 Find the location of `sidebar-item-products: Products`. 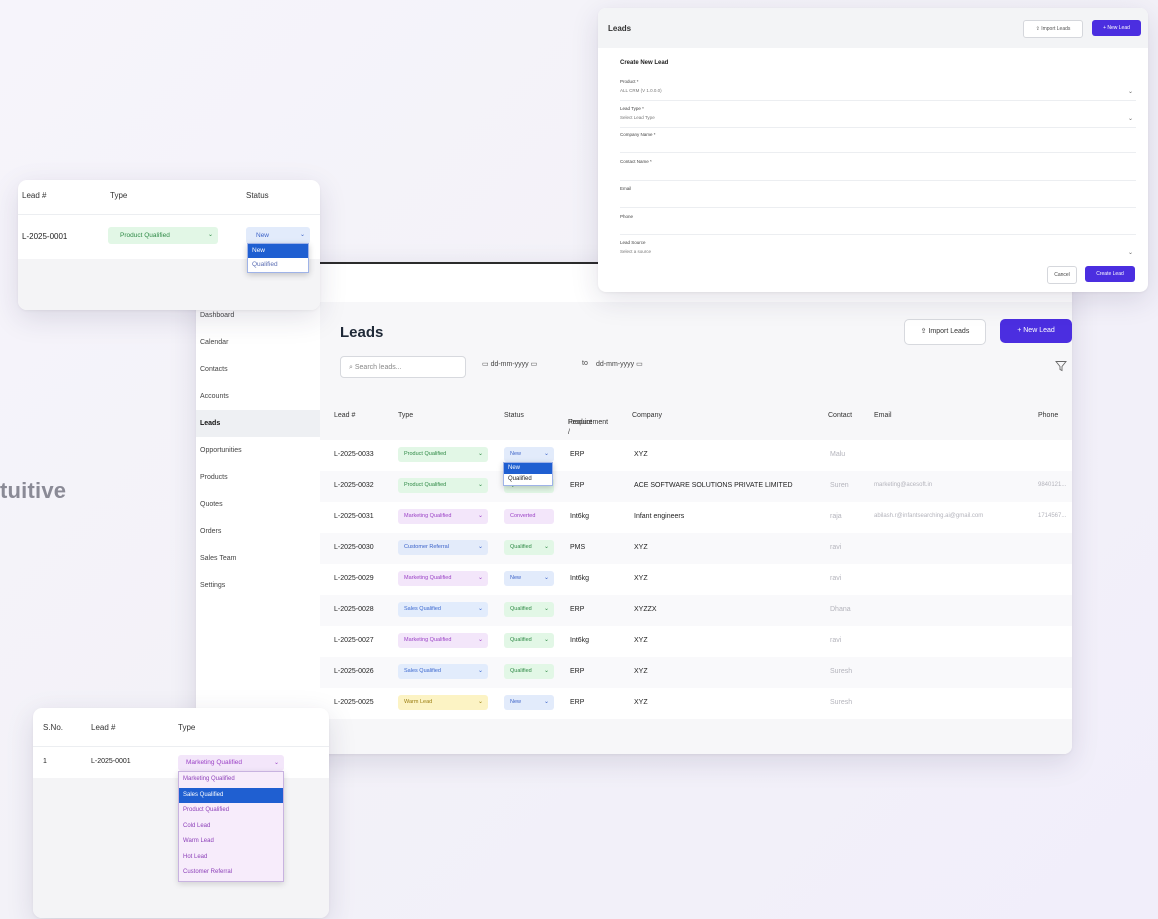

sidebar-item-products: Products is located at coordinates (258, 477).